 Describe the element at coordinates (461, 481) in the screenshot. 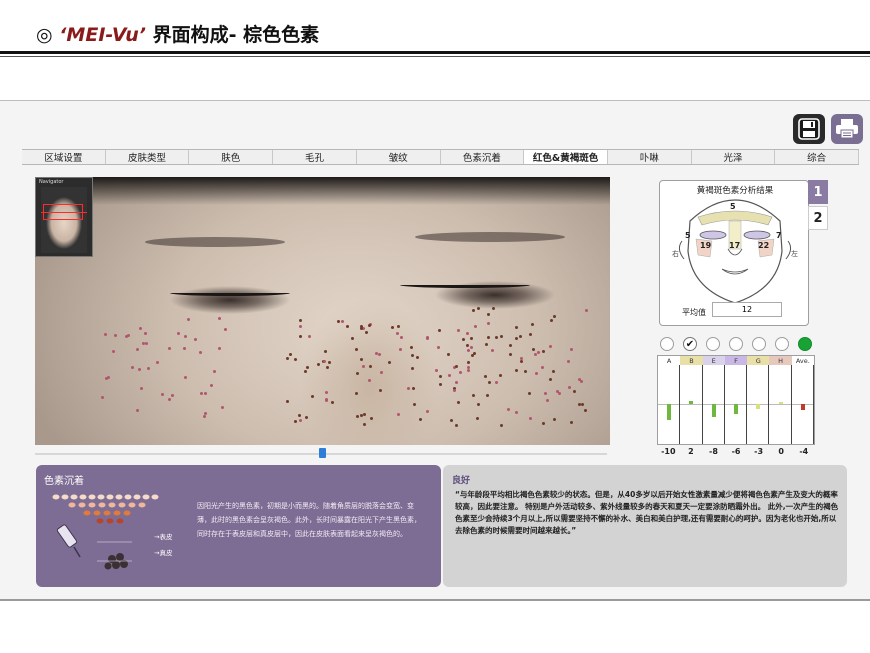

I see `result-grade: 良好` at that location.